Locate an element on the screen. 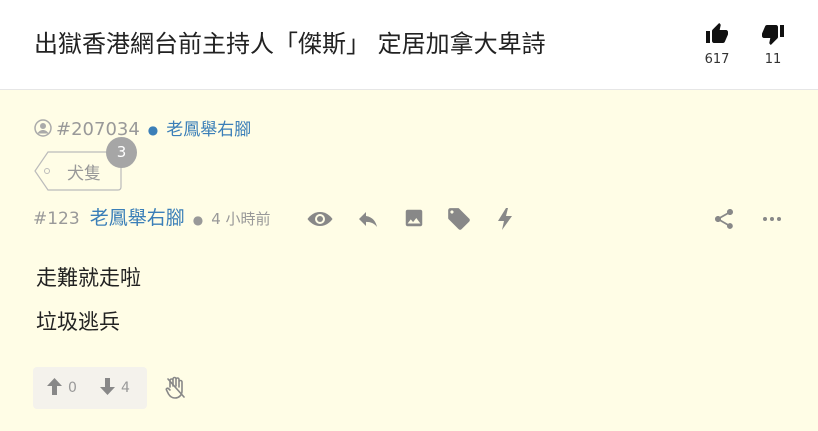  tag-label: 犬隻 is located at coordinates (84, 174).